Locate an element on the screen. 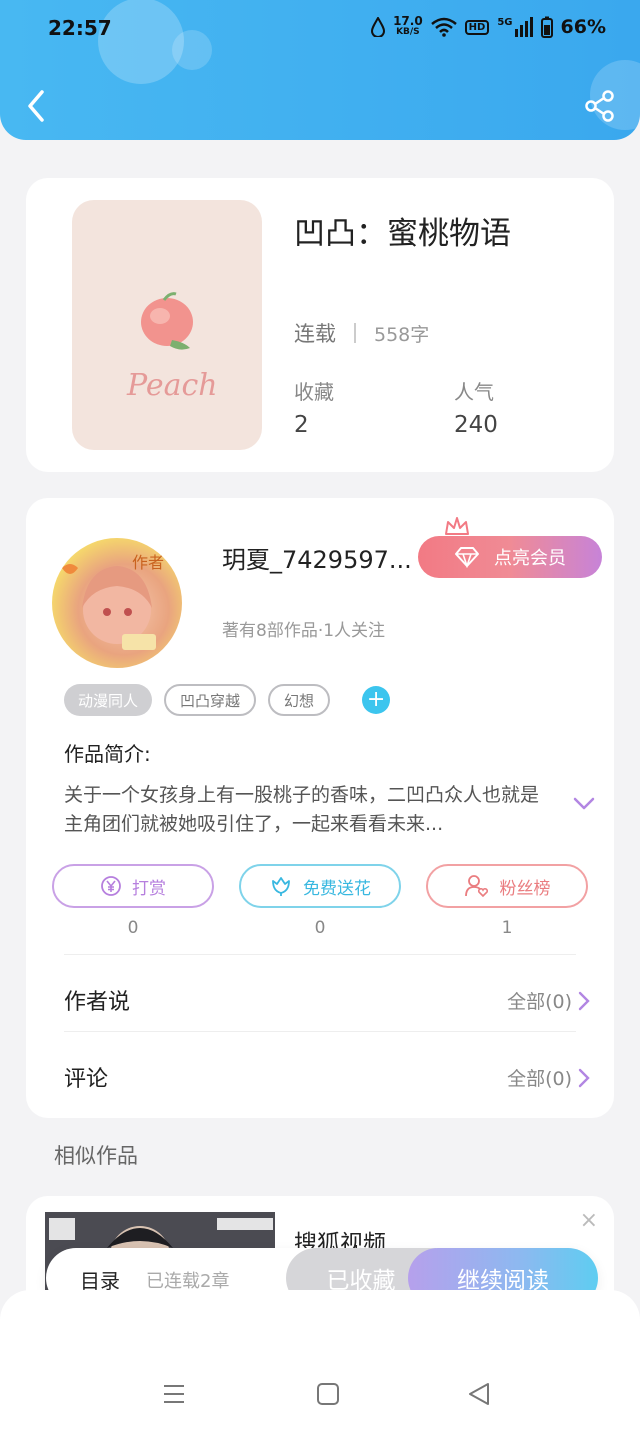 The width and height of the screenshot is (640, 1433). tip-button: 打赏 is located at coordinates (133, 886).